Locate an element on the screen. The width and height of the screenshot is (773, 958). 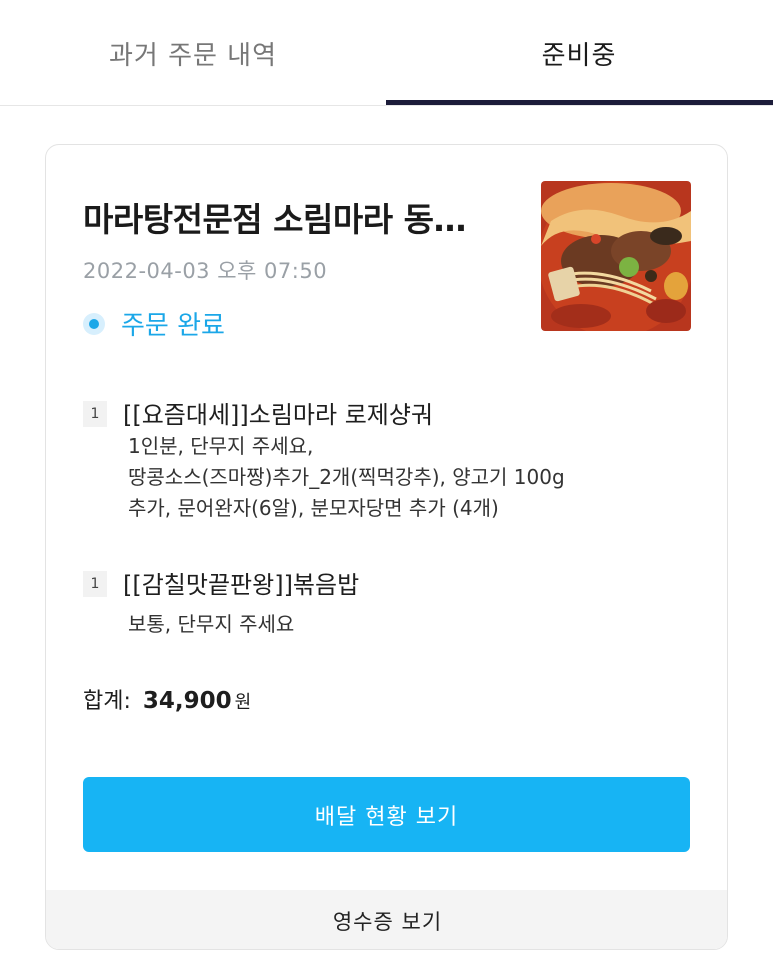
food-image-icon is located at coordinates (616, 256).